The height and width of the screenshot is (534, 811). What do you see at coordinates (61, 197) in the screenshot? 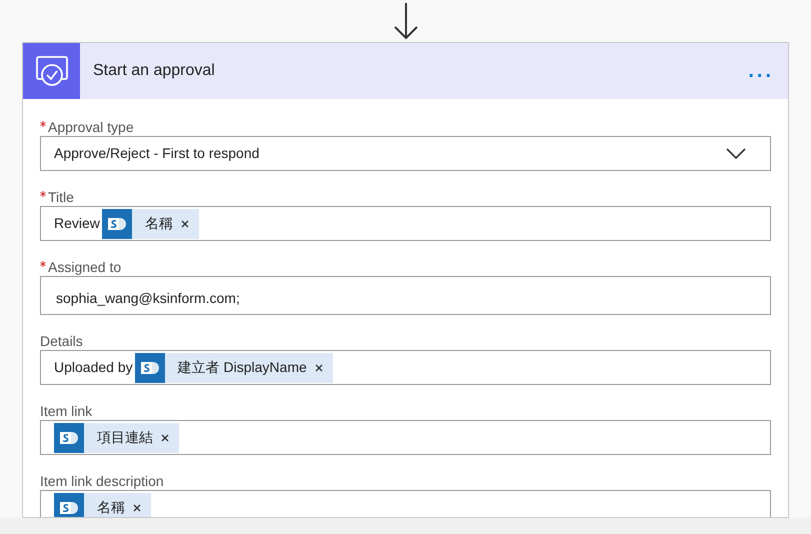
I see `field-label: Title` at bounding box center [61, 197].